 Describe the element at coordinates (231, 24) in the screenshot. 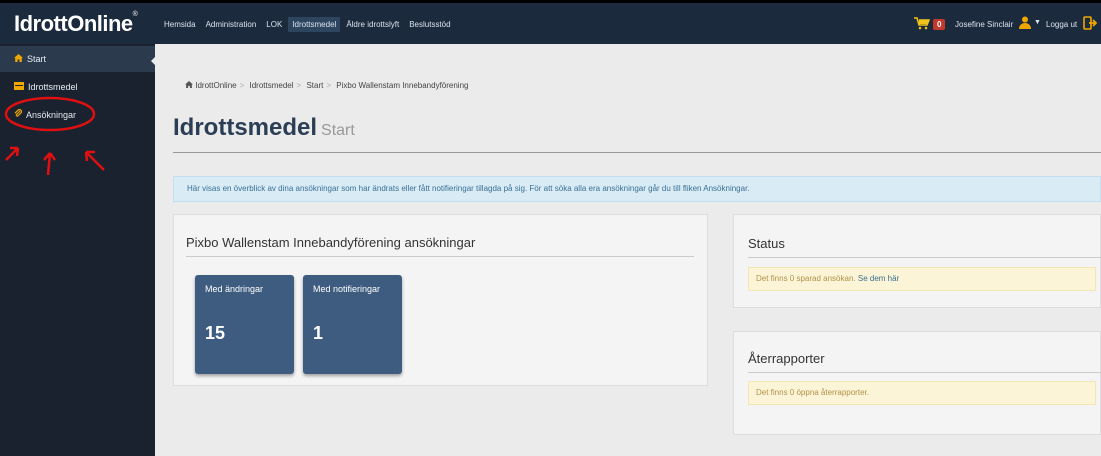

I see `nav-administration: Administration` at that location.